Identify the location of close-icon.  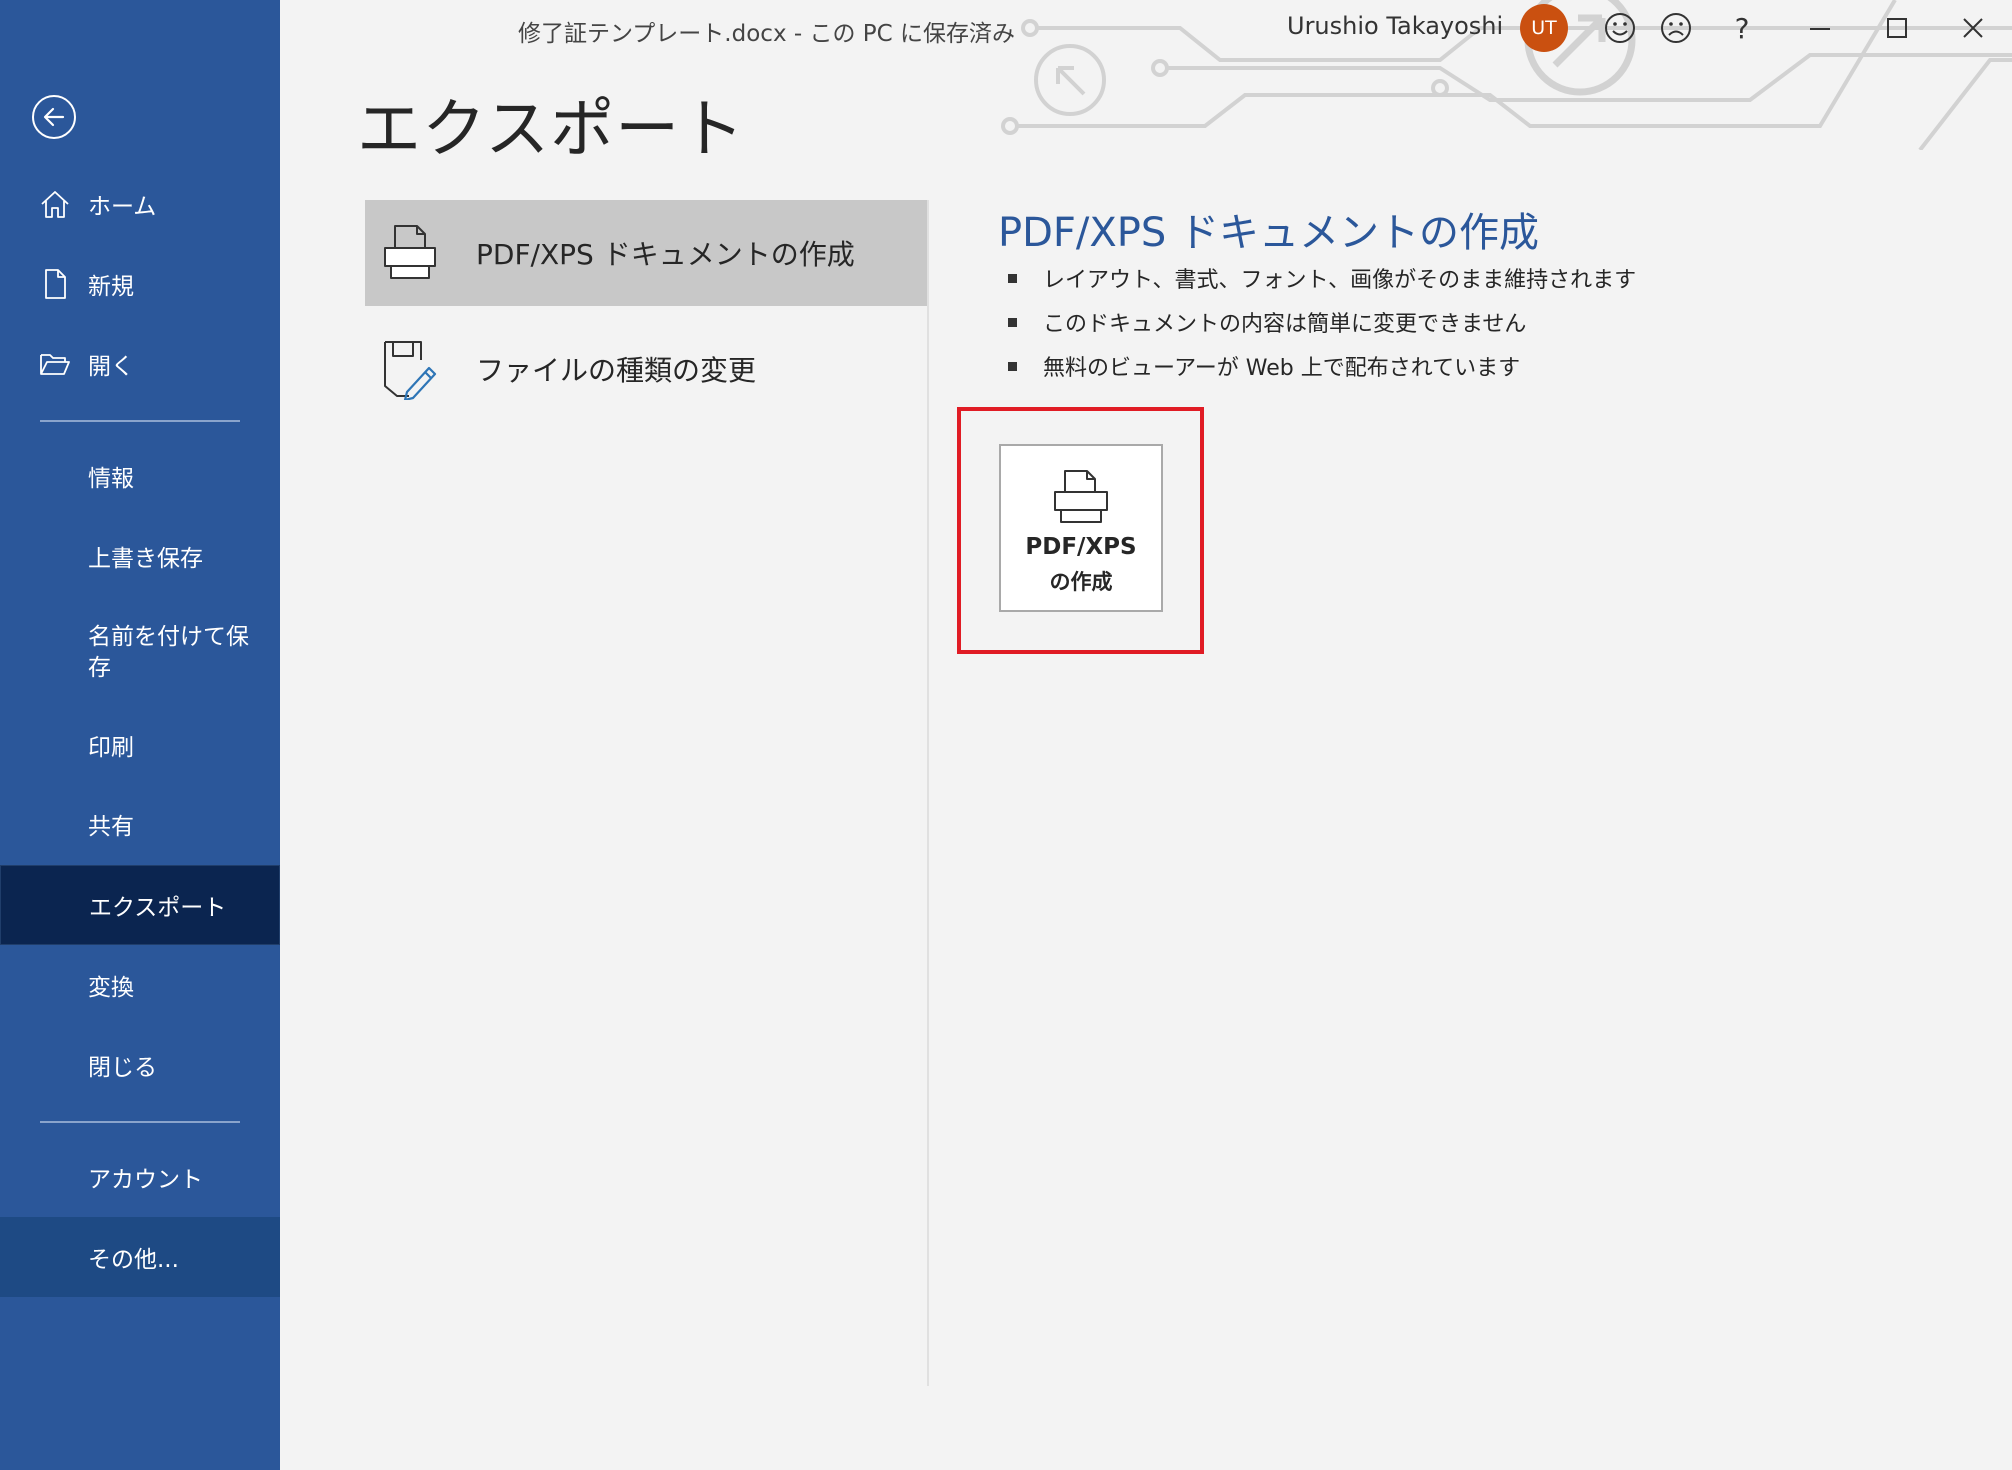
(1973, 28).